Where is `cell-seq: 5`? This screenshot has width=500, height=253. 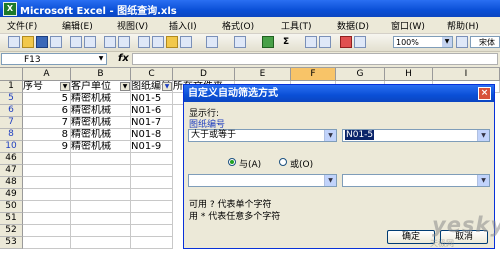 cell-seq: 5 is located at coordinates (47, 99).